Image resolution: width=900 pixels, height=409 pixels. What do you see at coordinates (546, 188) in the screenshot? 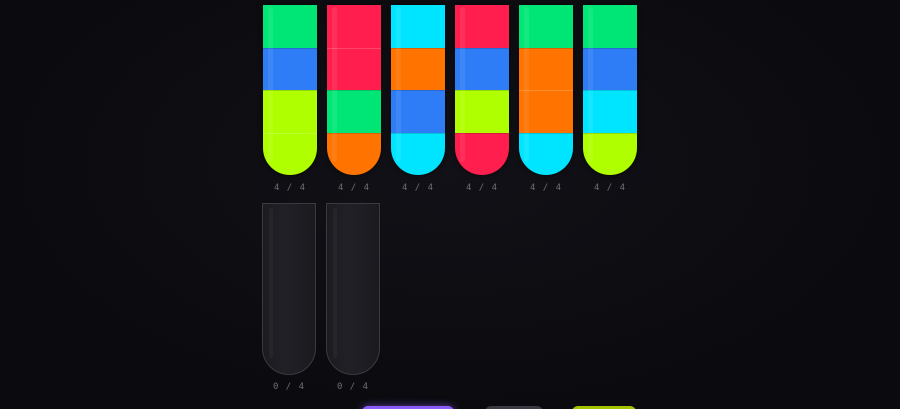
I see `tube-5-count: 4 / 4` at bounding box center [546, 188].